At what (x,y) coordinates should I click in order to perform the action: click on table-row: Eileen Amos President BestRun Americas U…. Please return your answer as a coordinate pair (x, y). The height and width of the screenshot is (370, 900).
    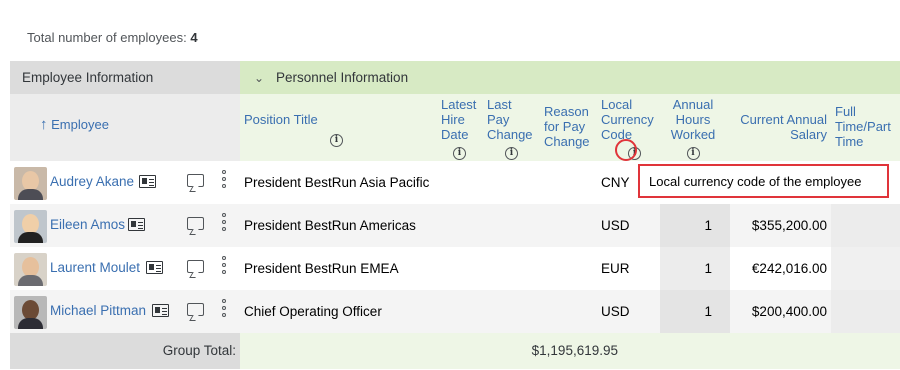
    Looking at the image, I should click on (455, 225).